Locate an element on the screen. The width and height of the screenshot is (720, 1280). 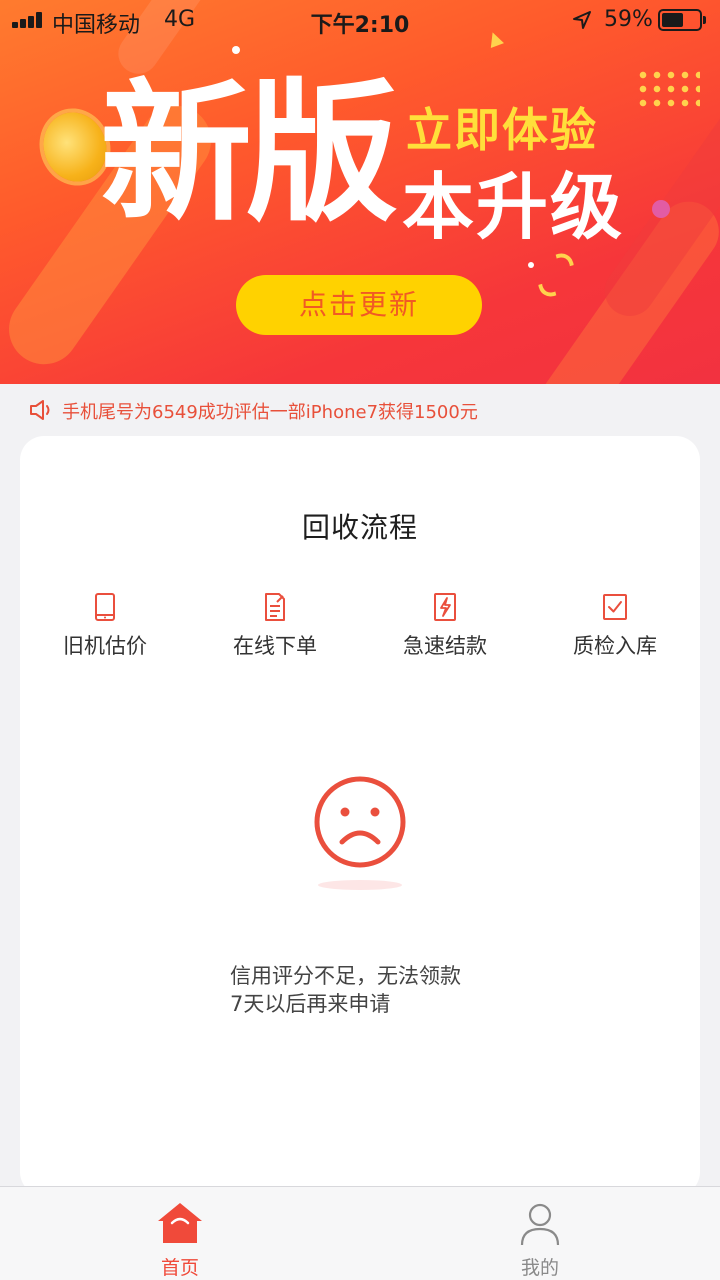
tab-home: 首页 is located at coordinates (180, 1233).